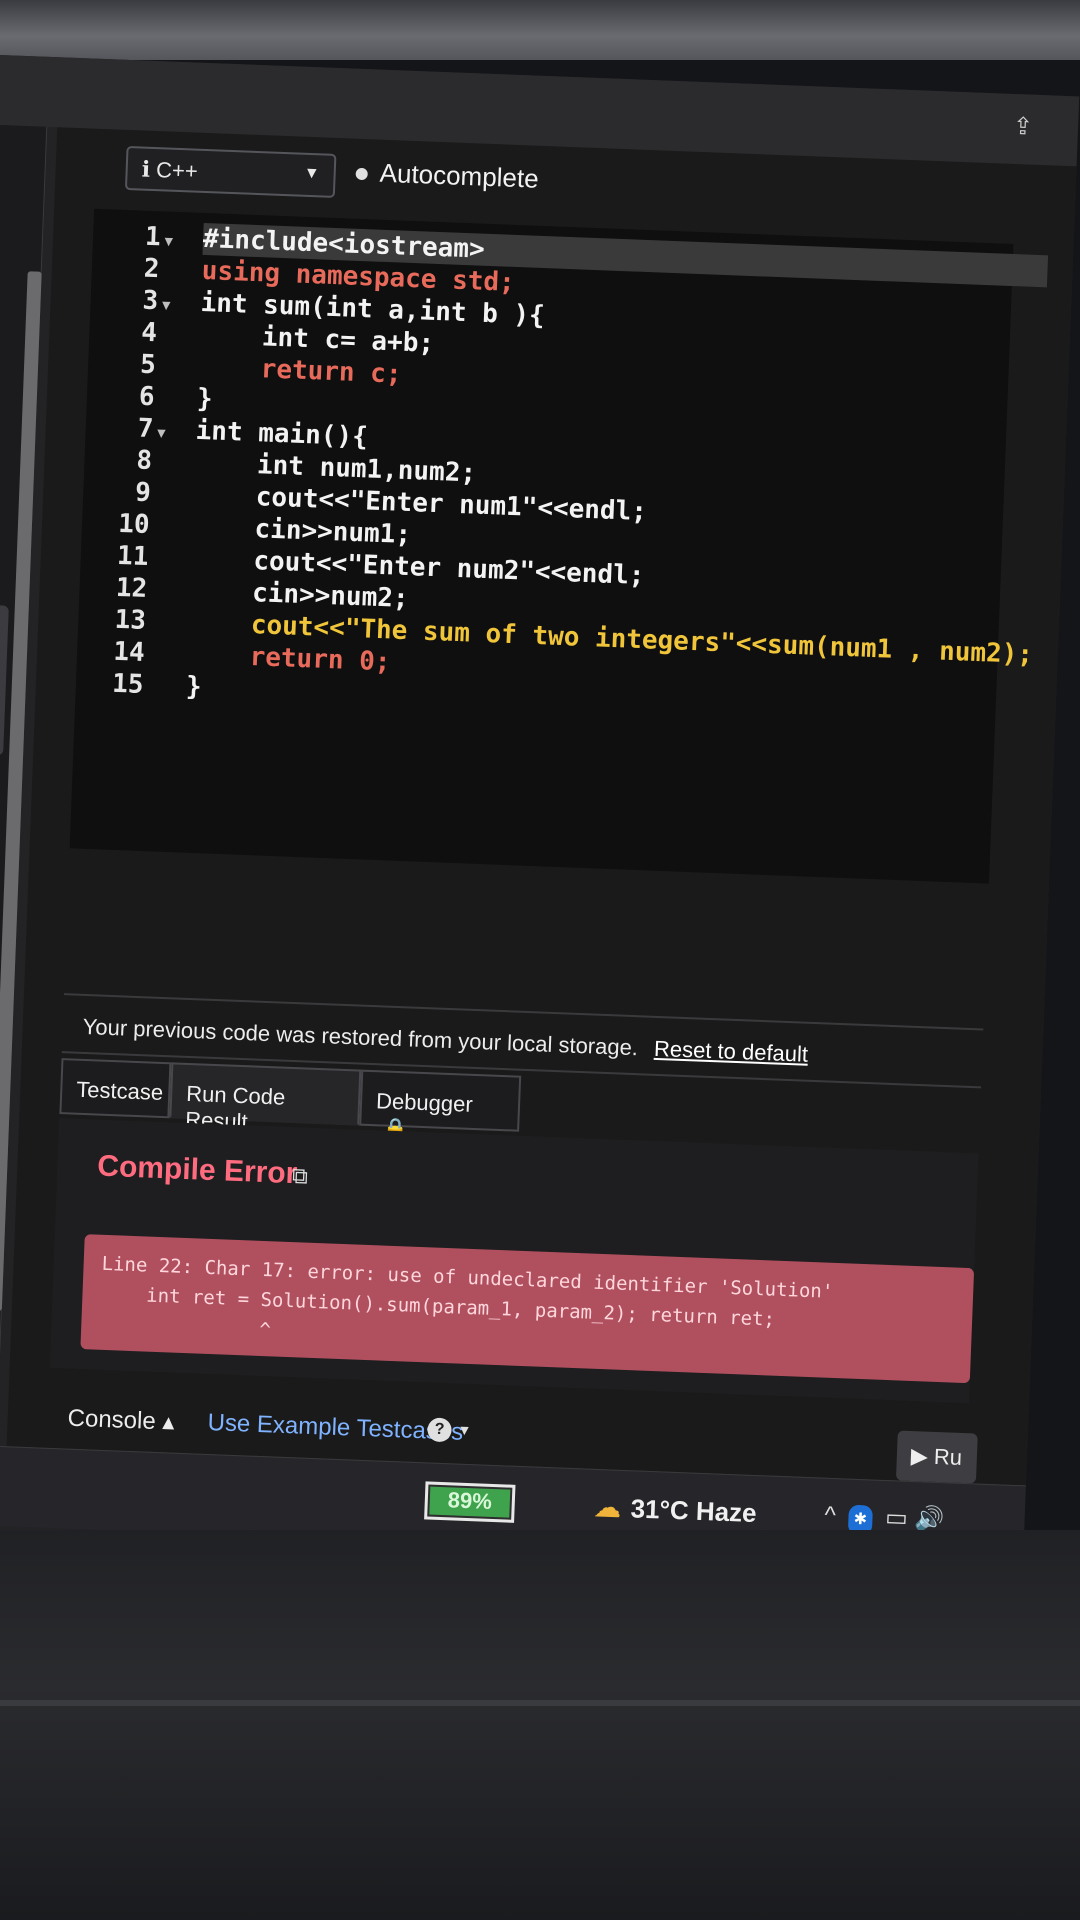 This screenshot has width=1080, height=1920. I want to click on language-select: ℹ C++ ▼, so click(230, 171).